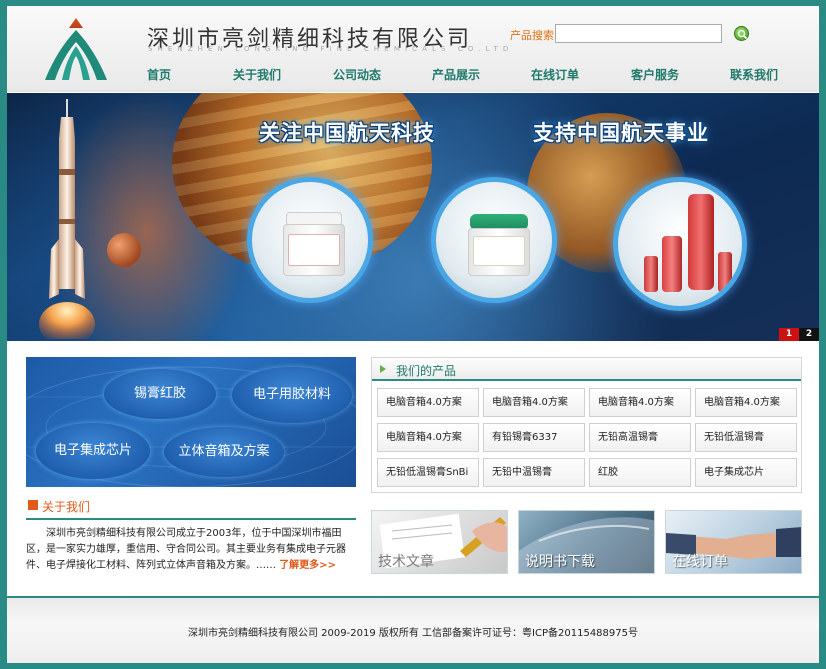 The image size is (826, 669). I want to click on banner-slogan-left: 关注中国航天科技, so click(347, 133).